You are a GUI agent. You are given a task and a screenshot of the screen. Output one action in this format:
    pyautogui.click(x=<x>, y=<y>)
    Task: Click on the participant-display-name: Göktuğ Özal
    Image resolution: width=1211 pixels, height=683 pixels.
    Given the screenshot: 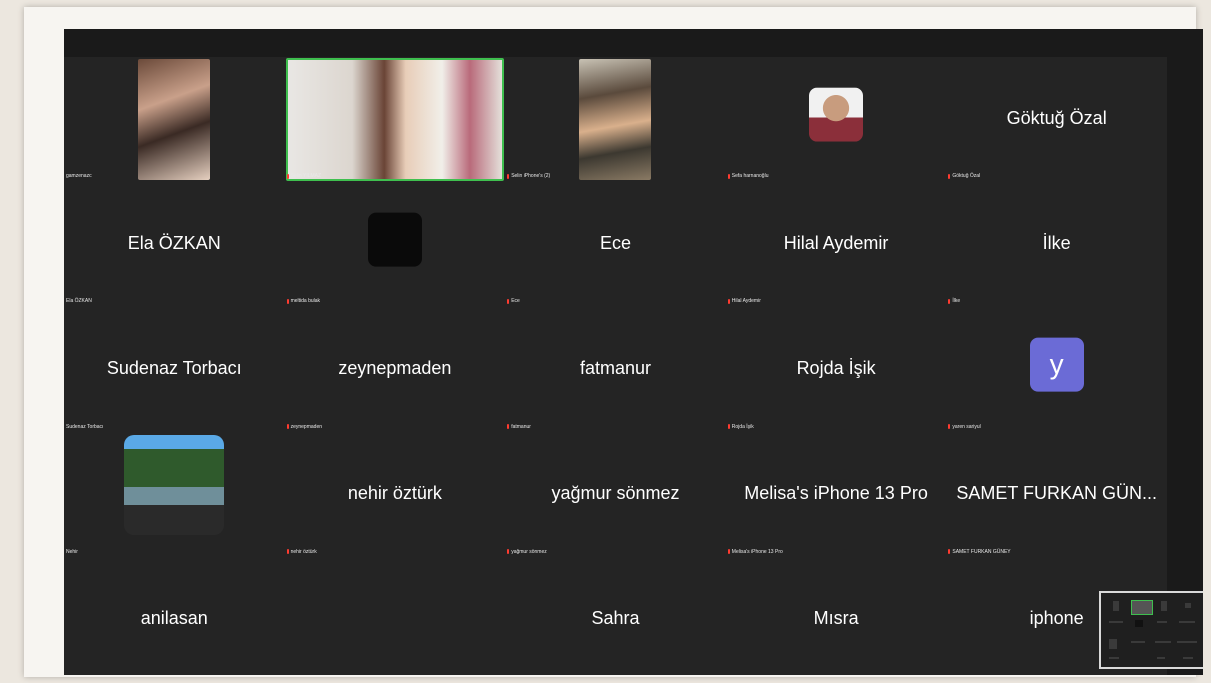 What is the action you would take?
    pyautogui.click(x=1056, y=117)
    